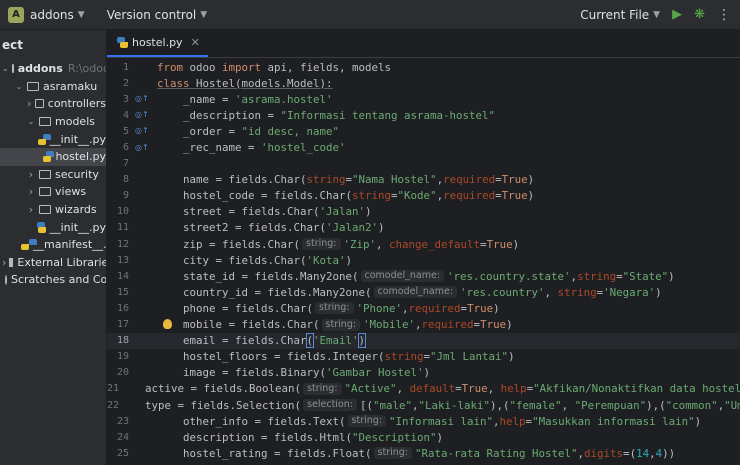 The width and height of the screenshot is (740, 465). What do you see at coordinates (157, 43) in the screenshot?
I see `tab-hostel-py: hostel.py ✕` at bounding box center [157, 43].